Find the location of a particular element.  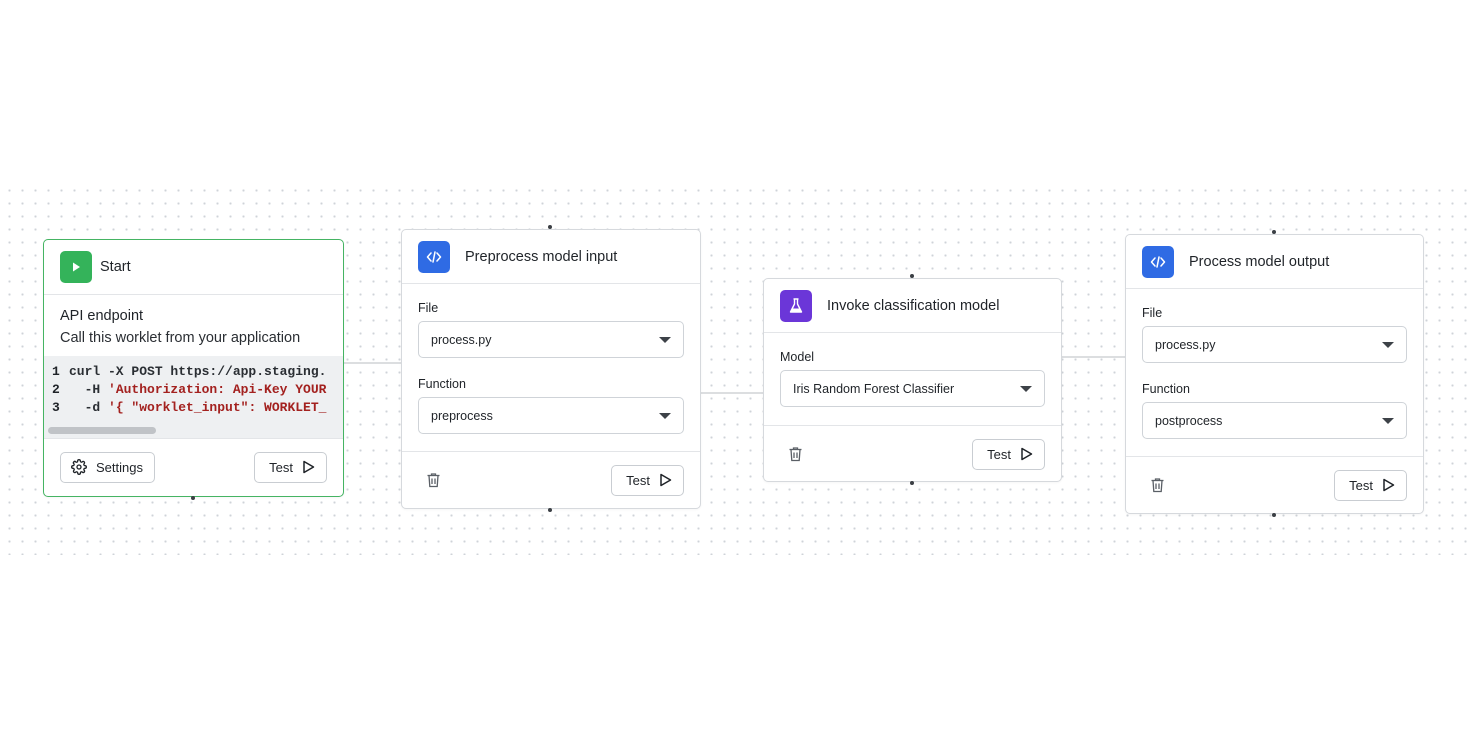

api-endpoint-subtitle: Call this worklet from your application is located at coordinates (180, 338).